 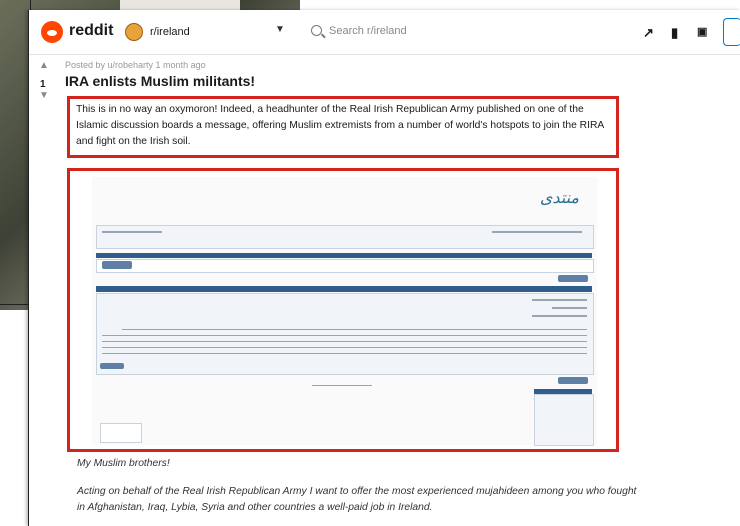 I want to click on upvote-icon: ▲, so click(x=44, y=65).